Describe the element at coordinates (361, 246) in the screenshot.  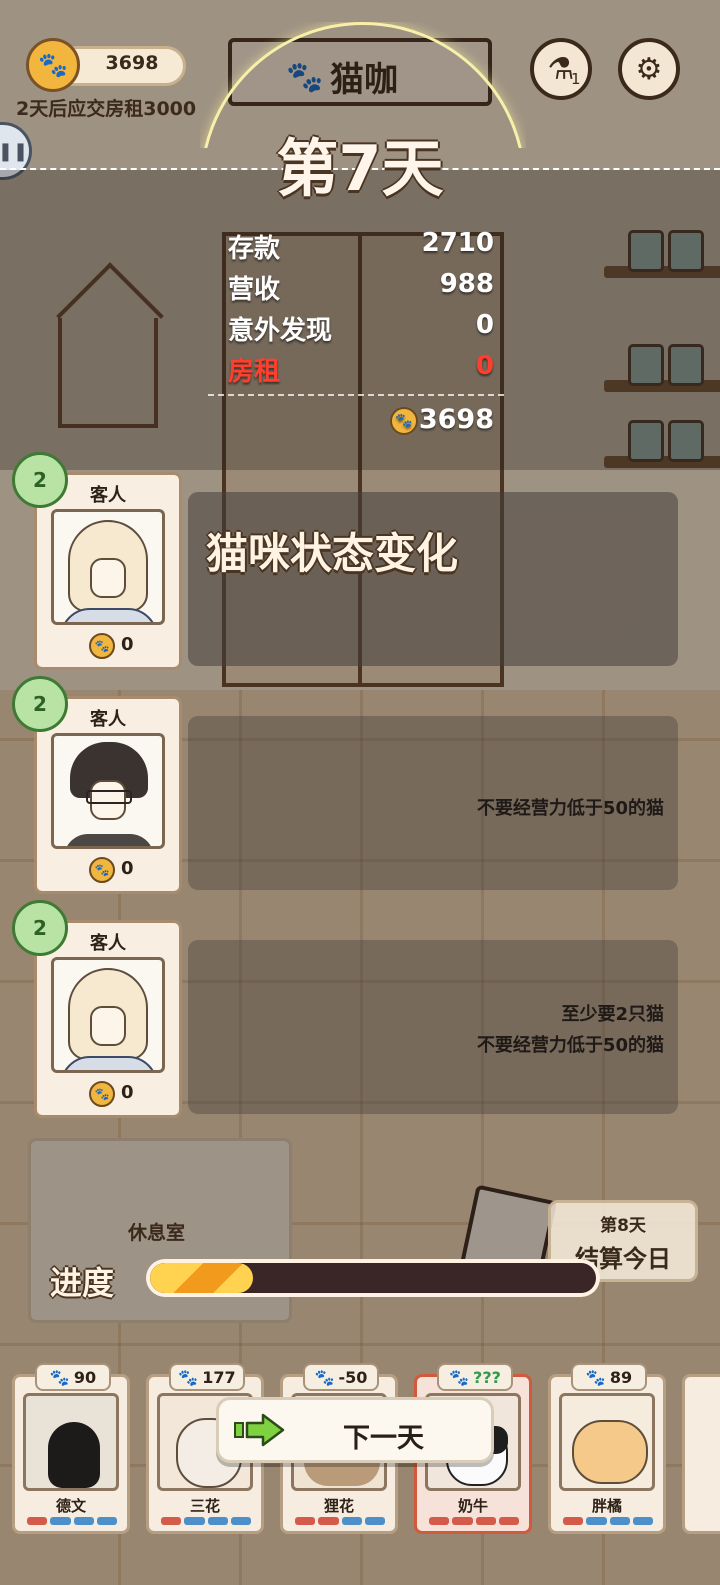
I see `stat-row-savings: 存款 2710` at that location.